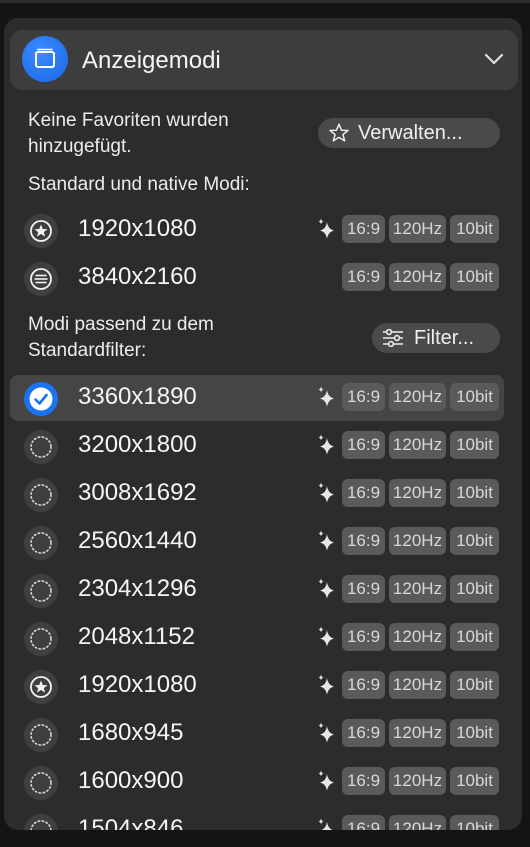 The image size is (530, 847). Describe the element at coordinates (257, 734) in the screenshot. I see `modes-row-1680x945: 1680x945 16:9 120Hz 10bit` at that location.